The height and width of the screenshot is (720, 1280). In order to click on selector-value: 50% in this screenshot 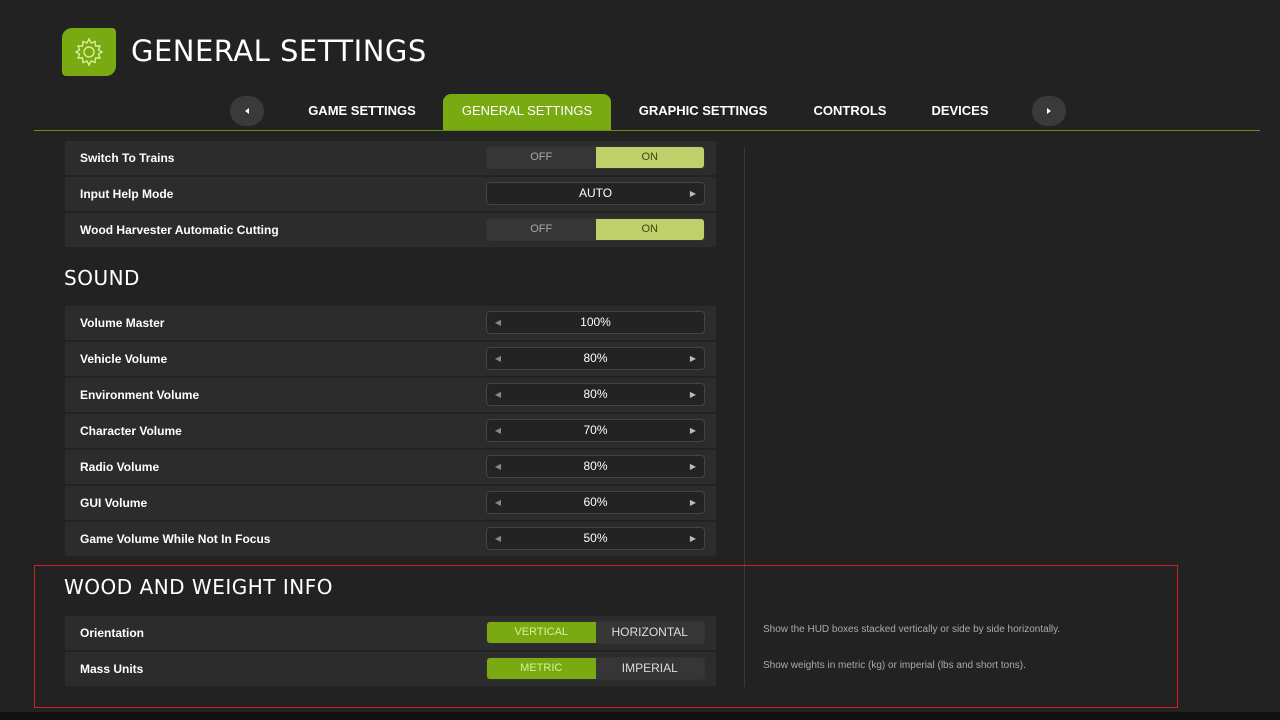, I will do `click(595, 538)`.